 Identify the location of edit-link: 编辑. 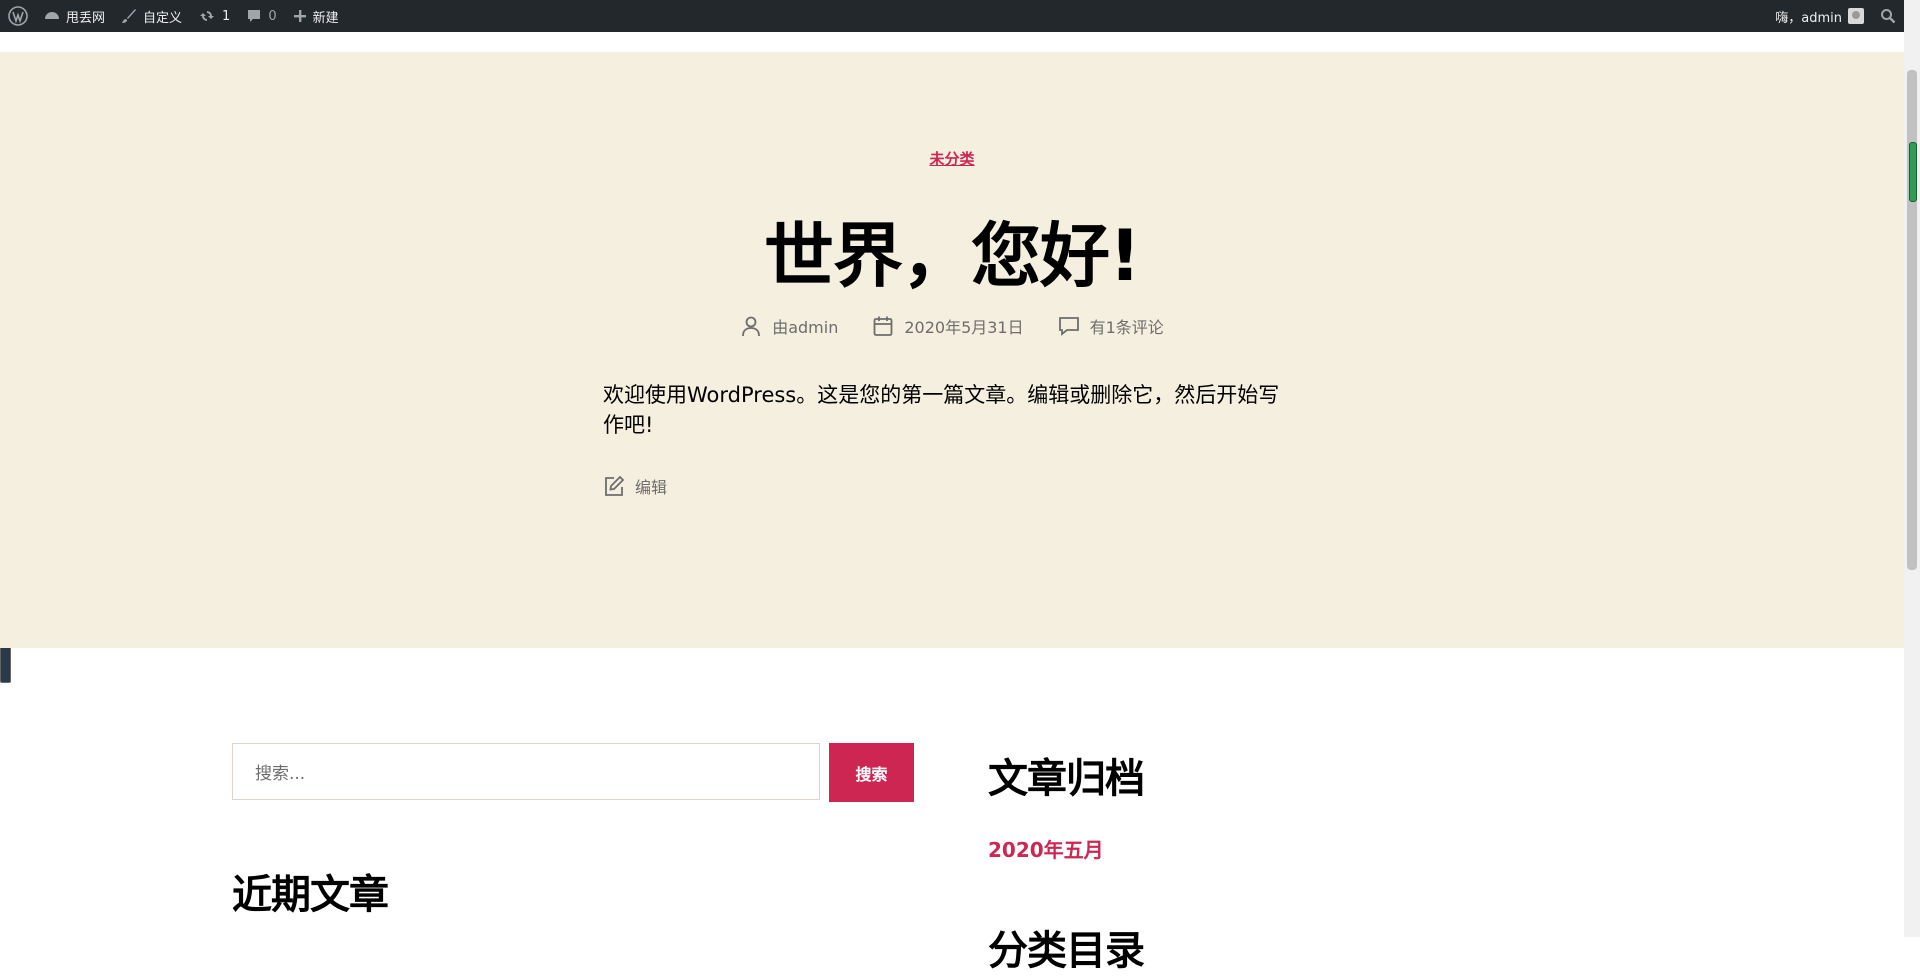
(635, 486).